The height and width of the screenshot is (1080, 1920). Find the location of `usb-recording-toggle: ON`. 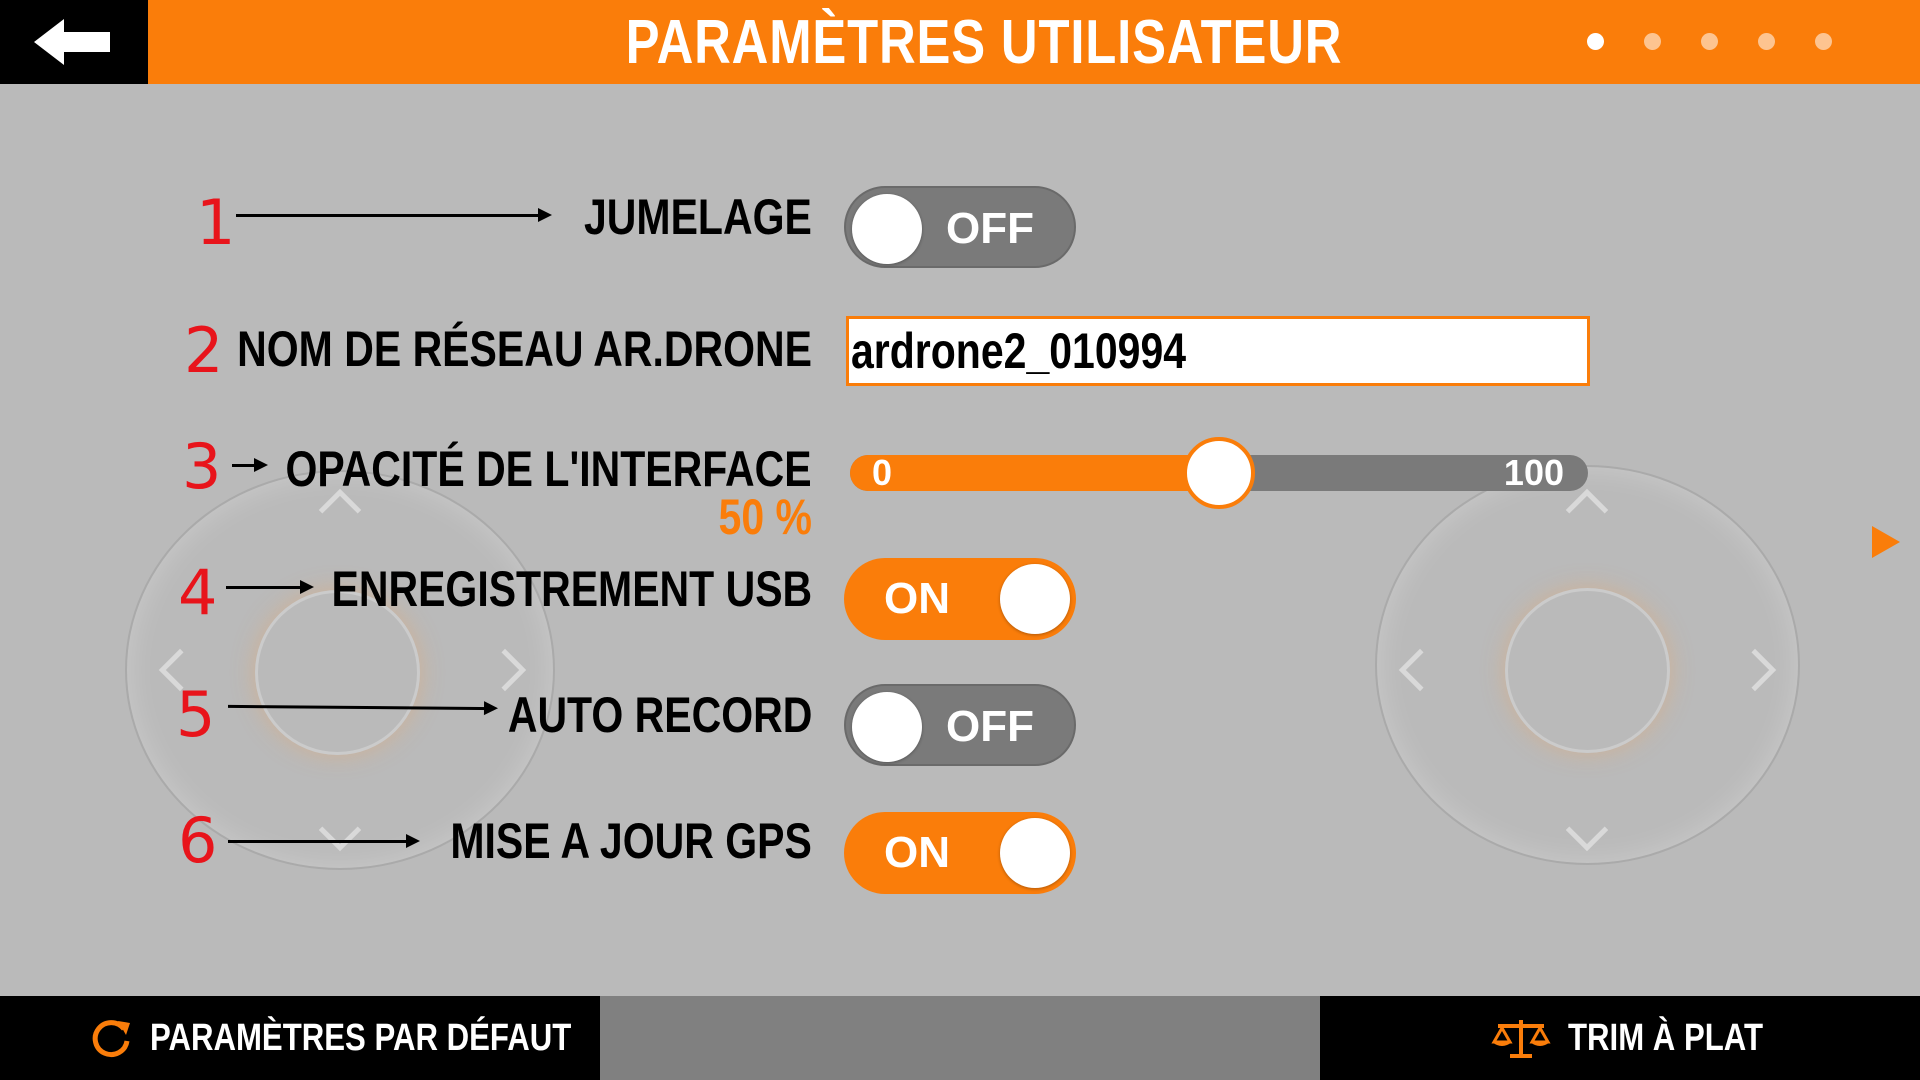

usb-recording-toggle: ON is located at coordinates (960, 599).